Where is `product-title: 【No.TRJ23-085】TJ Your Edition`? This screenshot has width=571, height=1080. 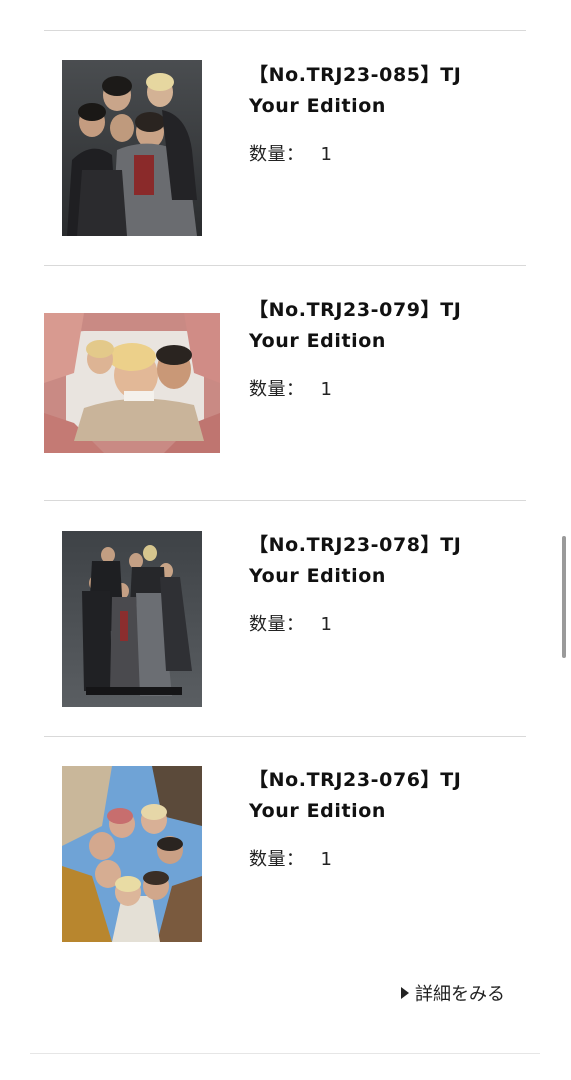
product-title: 【No.TRJ23-085】TJ Your Edition is located at coordinates (394, 91).